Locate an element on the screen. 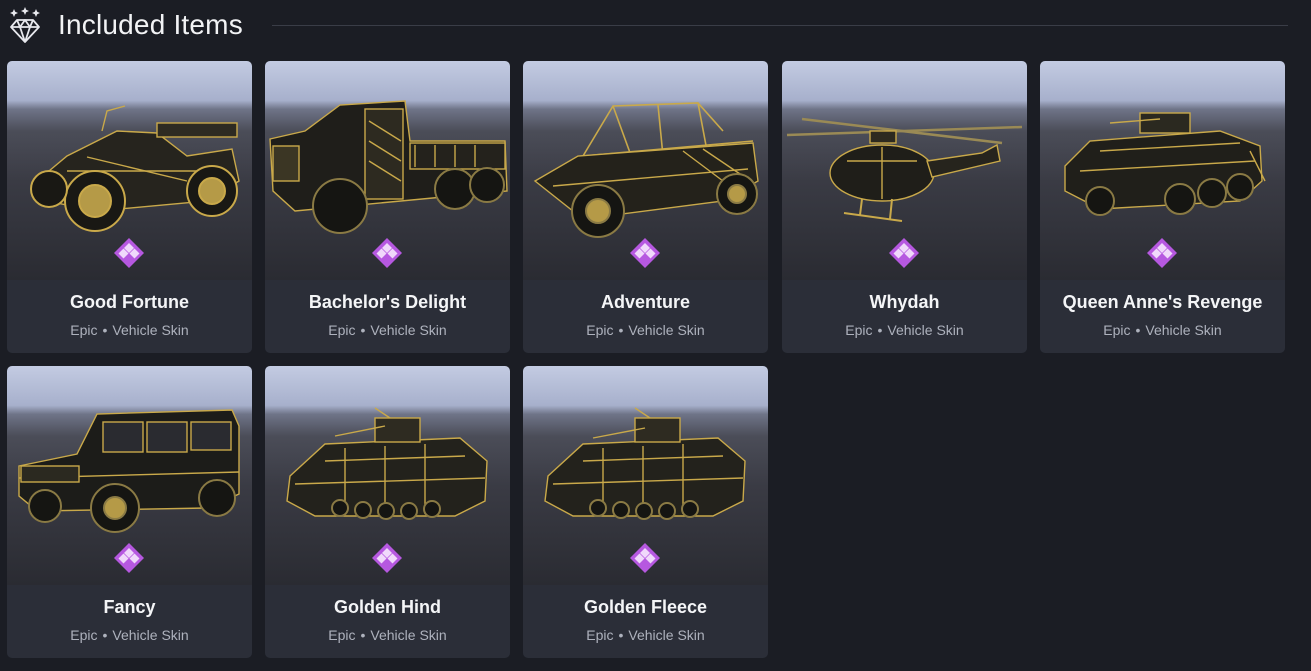 The width and height of the screenshot is (1311, 671). item-card: Good Fortune Epic • Vehicle Skin is located at coordinates (129, 207).